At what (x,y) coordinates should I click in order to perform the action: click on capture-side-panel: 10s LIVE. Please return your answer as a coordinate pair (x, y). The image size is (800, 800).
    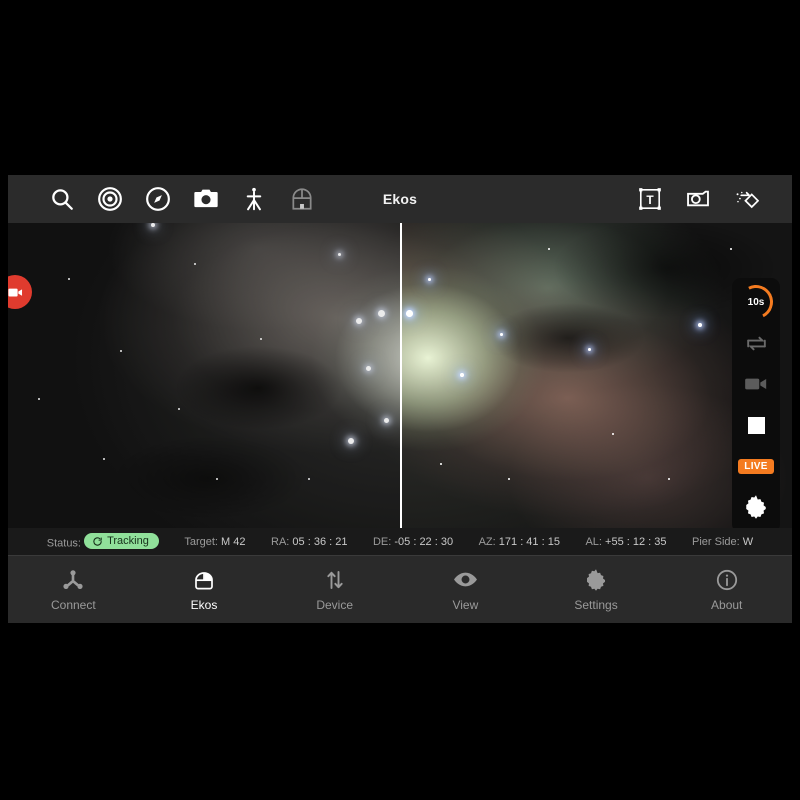
    Looking at the image, I should click on (756, 403).